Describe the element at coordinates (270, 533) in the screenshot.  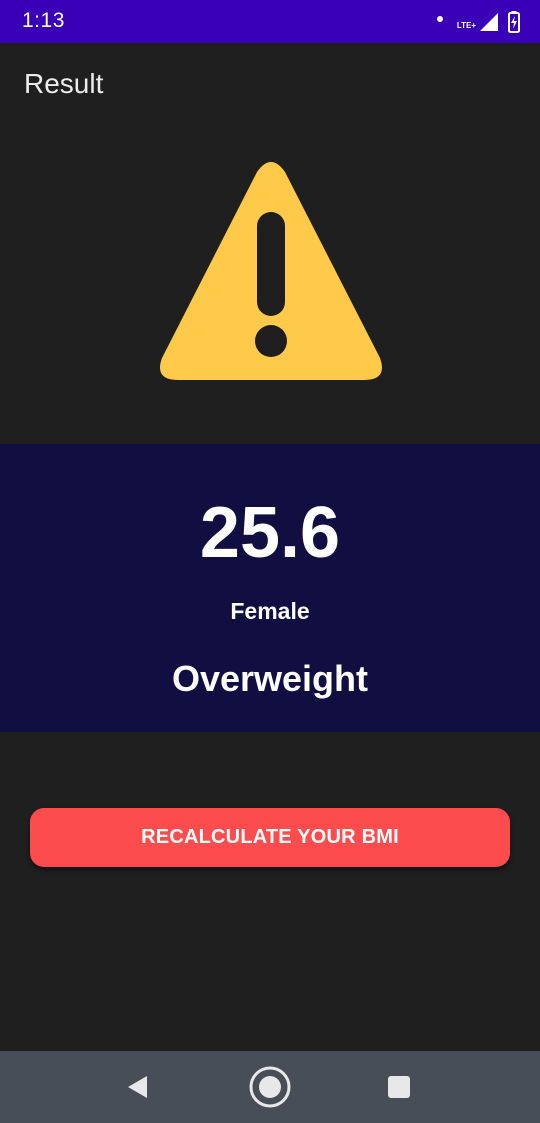
I see `bmi-value: 25.6` at that location.